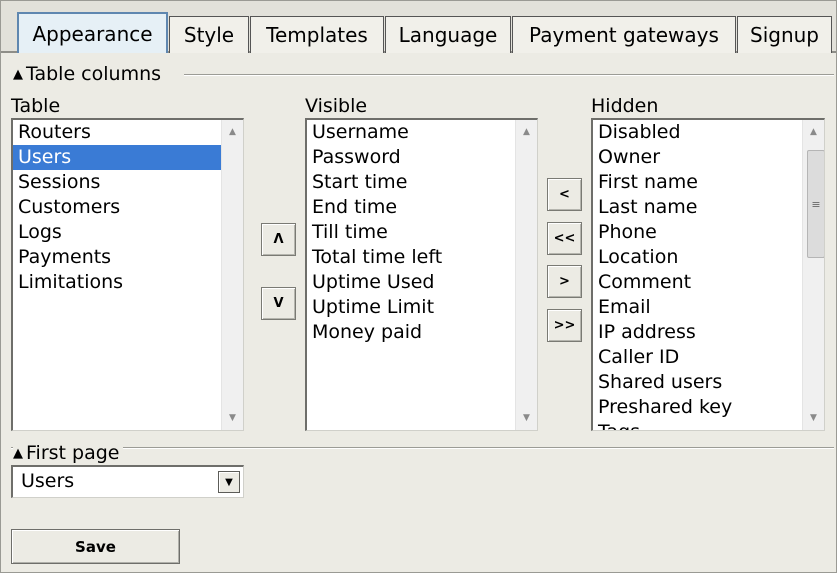 The image size is (837, 573). Describe the element at coordinates (117, 132) in the screenshot. I see `list-item: Routers` at that location.